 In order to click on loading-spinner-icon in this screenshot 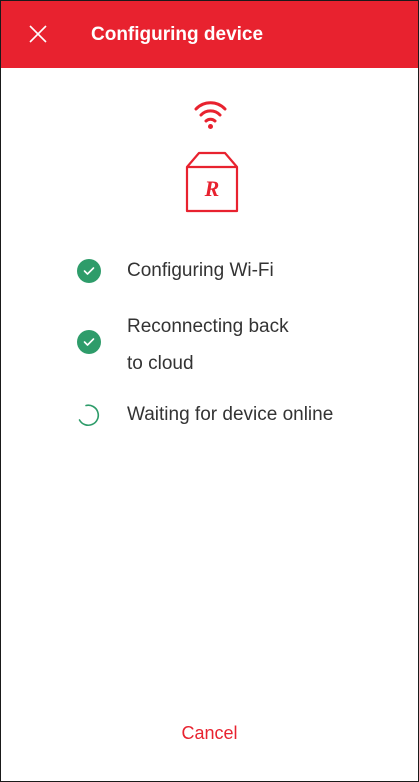, I will do `click(89, 415)`.